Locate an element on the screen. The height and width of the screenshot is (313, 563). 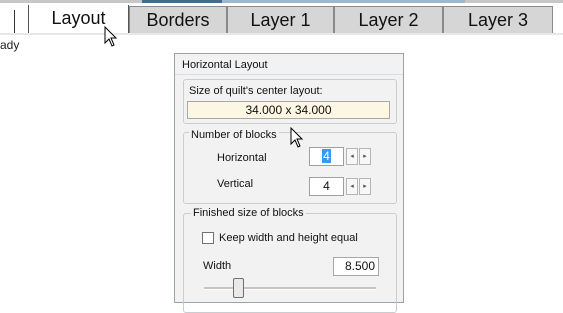
width-slider-thumb is located at coordinates (238, 288).